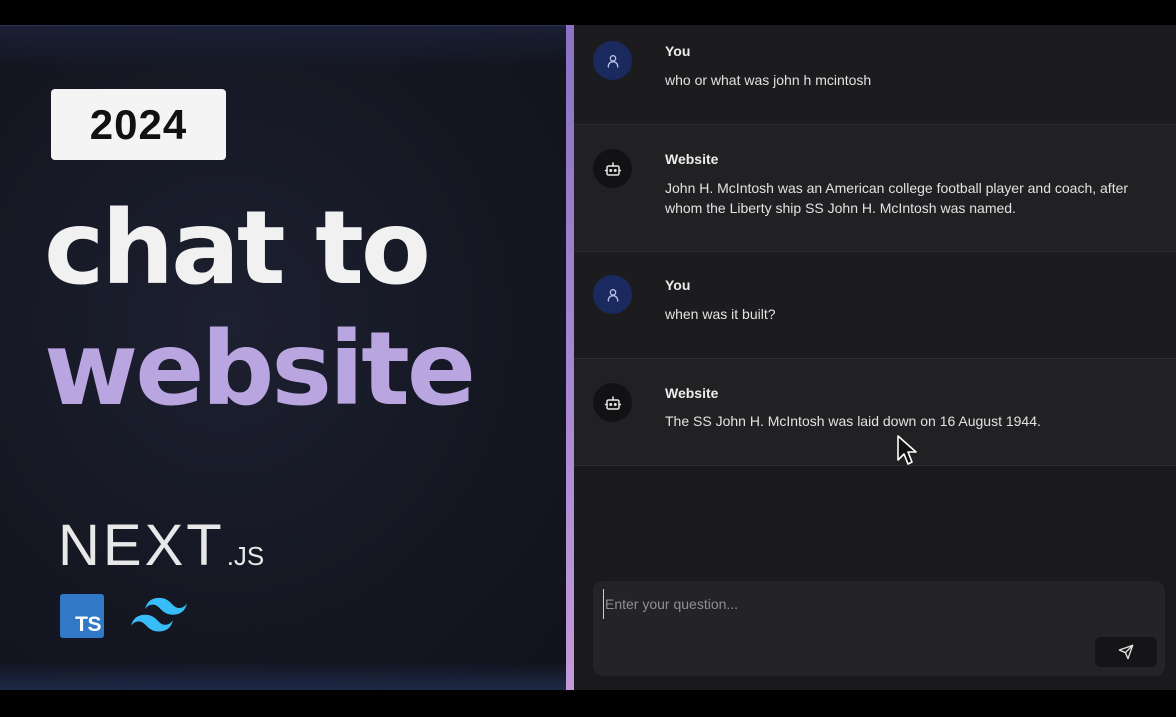  Describe the element at coordinates (283, 47) in the screenshot. I see `promo-top-shade` at that location.